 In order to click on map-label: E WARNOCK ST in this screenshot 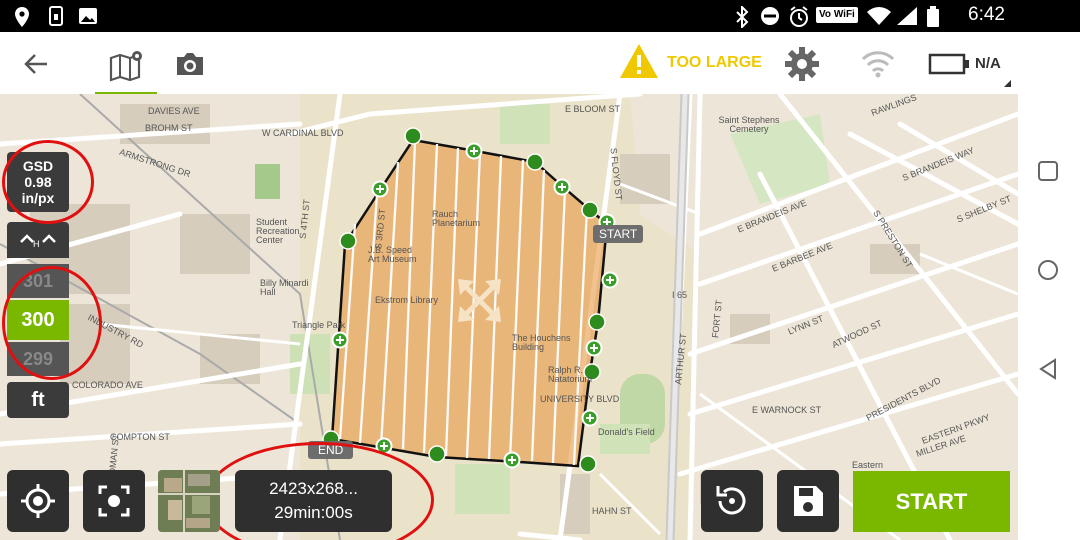, I will do `click(787, 410)`.